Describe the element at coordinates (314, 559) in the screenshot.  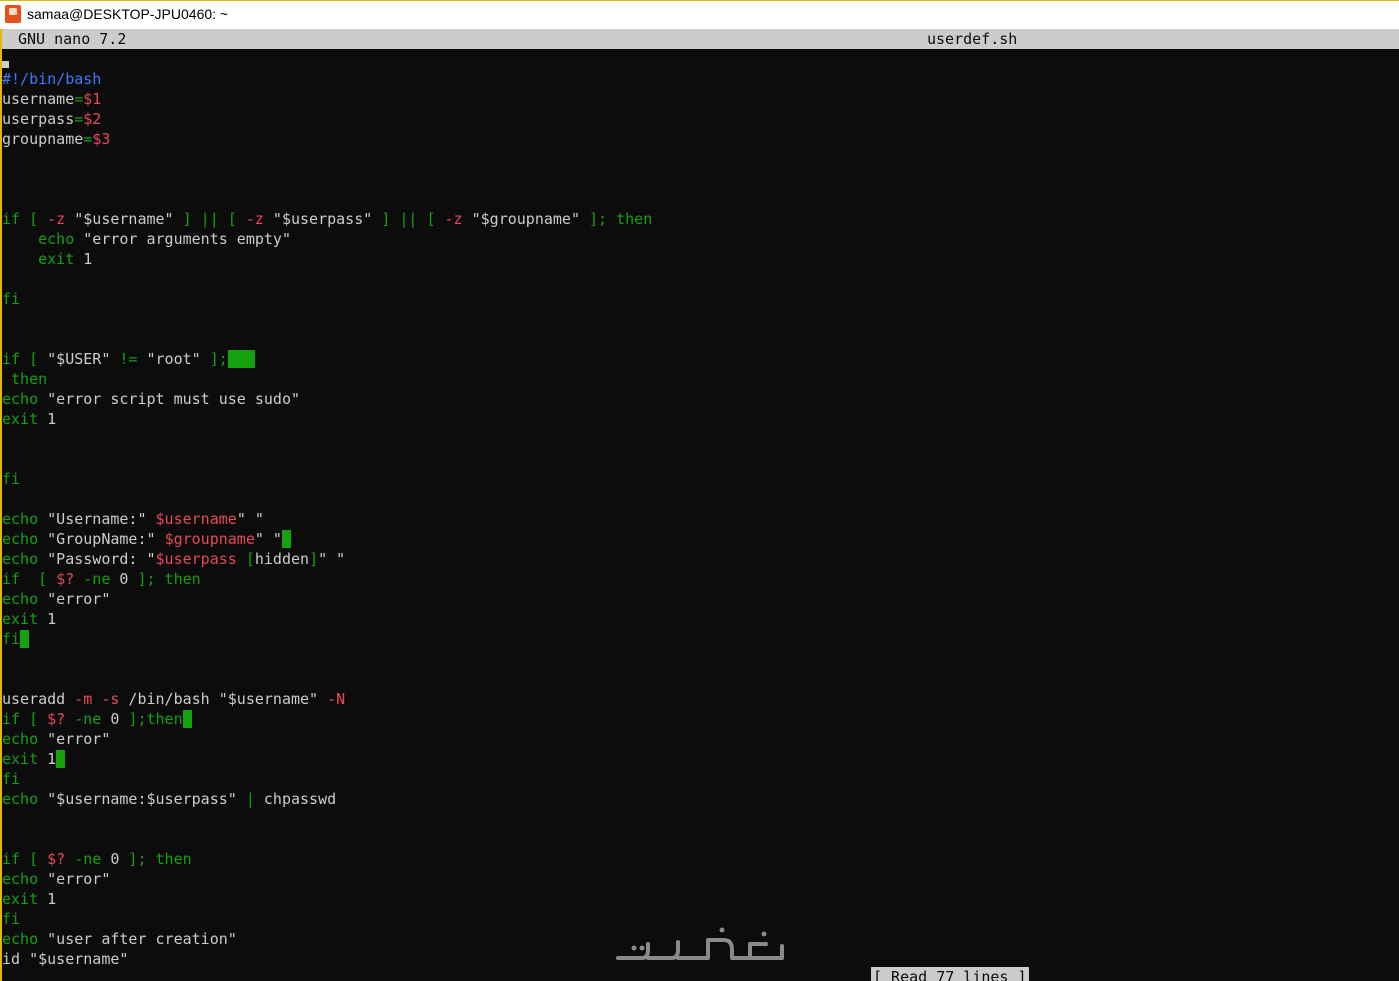
I see `code-token: ]` at that location.